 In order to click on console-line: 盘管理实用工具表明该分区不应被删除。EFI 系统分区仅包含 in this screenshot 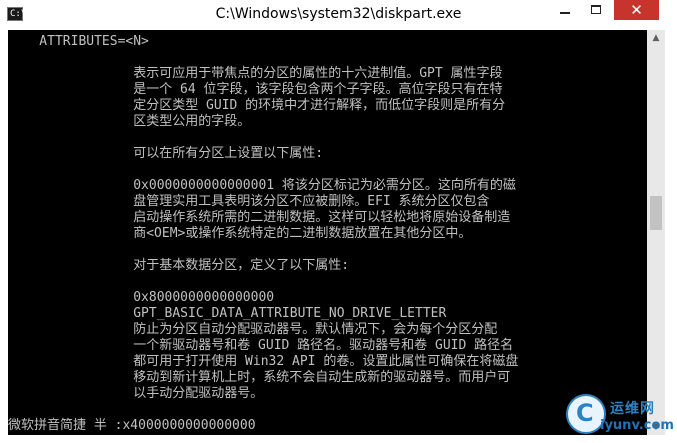, I will do `click(249, 201)`.